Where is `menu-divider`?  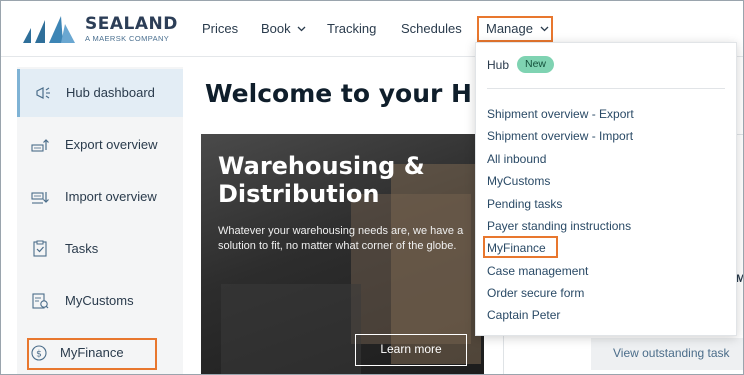
menu-divider is located at coordinates (606, 88).